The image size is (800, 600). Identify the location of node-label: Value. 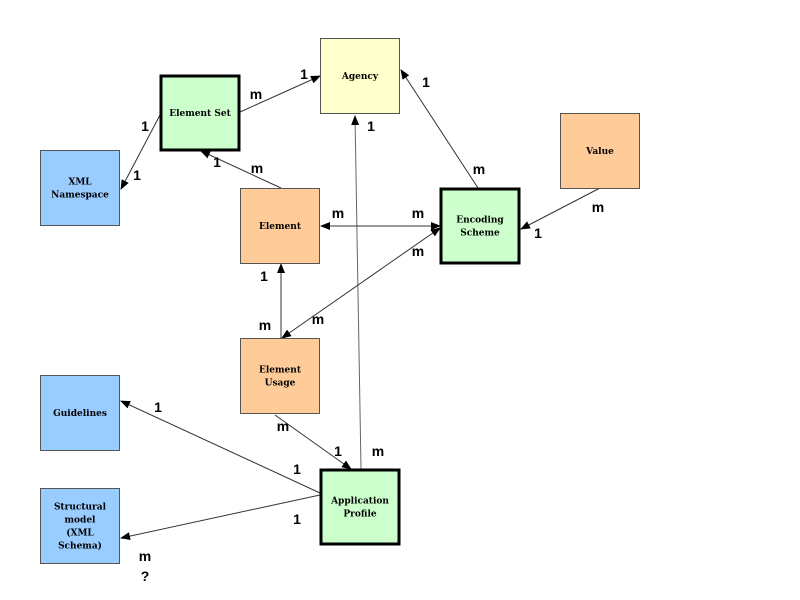
(599, 152).